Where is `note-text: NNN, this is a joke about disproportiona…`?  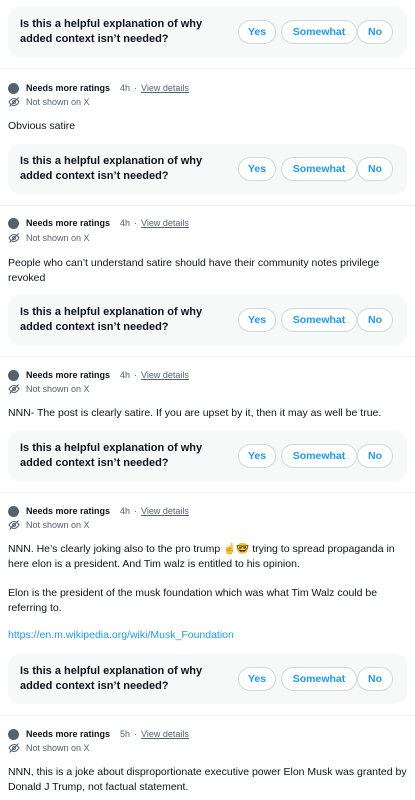
note-text: NNN, this is a joke about disproportiona… is located at coordinates (207, 779).